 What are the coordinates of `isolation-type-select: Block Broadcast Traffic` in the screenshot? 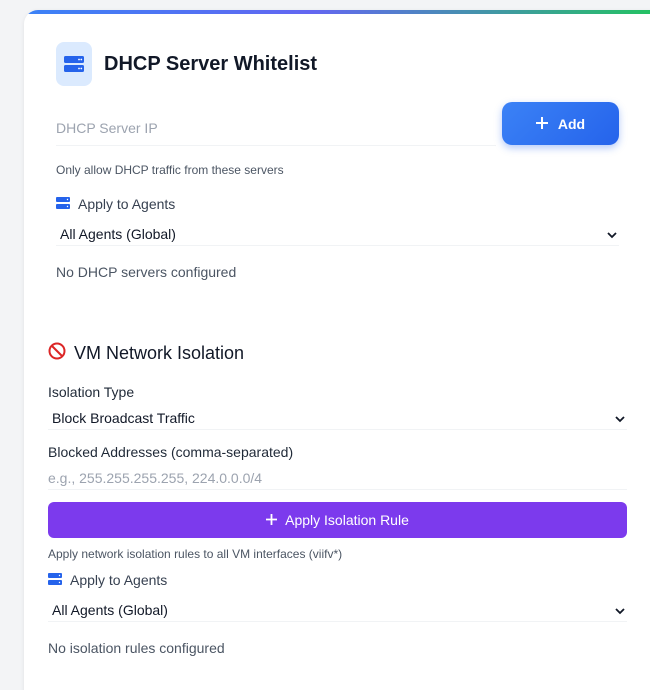 It's located at (337, 418).